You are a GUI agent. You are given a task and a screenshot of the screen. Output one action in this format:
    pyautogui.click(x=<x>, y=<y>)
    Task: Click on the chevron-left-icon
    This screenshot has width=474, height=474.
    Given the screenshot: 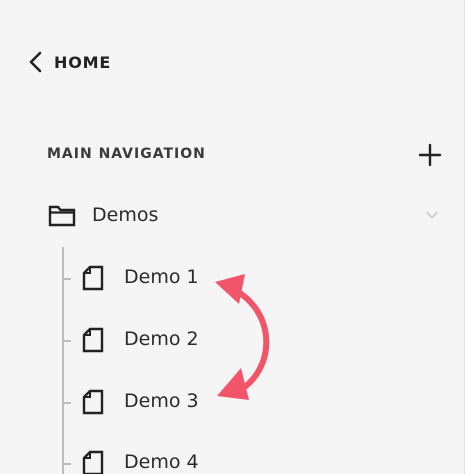 What is the action you would take?
    pyautogui.click(x=36, y=62)
    